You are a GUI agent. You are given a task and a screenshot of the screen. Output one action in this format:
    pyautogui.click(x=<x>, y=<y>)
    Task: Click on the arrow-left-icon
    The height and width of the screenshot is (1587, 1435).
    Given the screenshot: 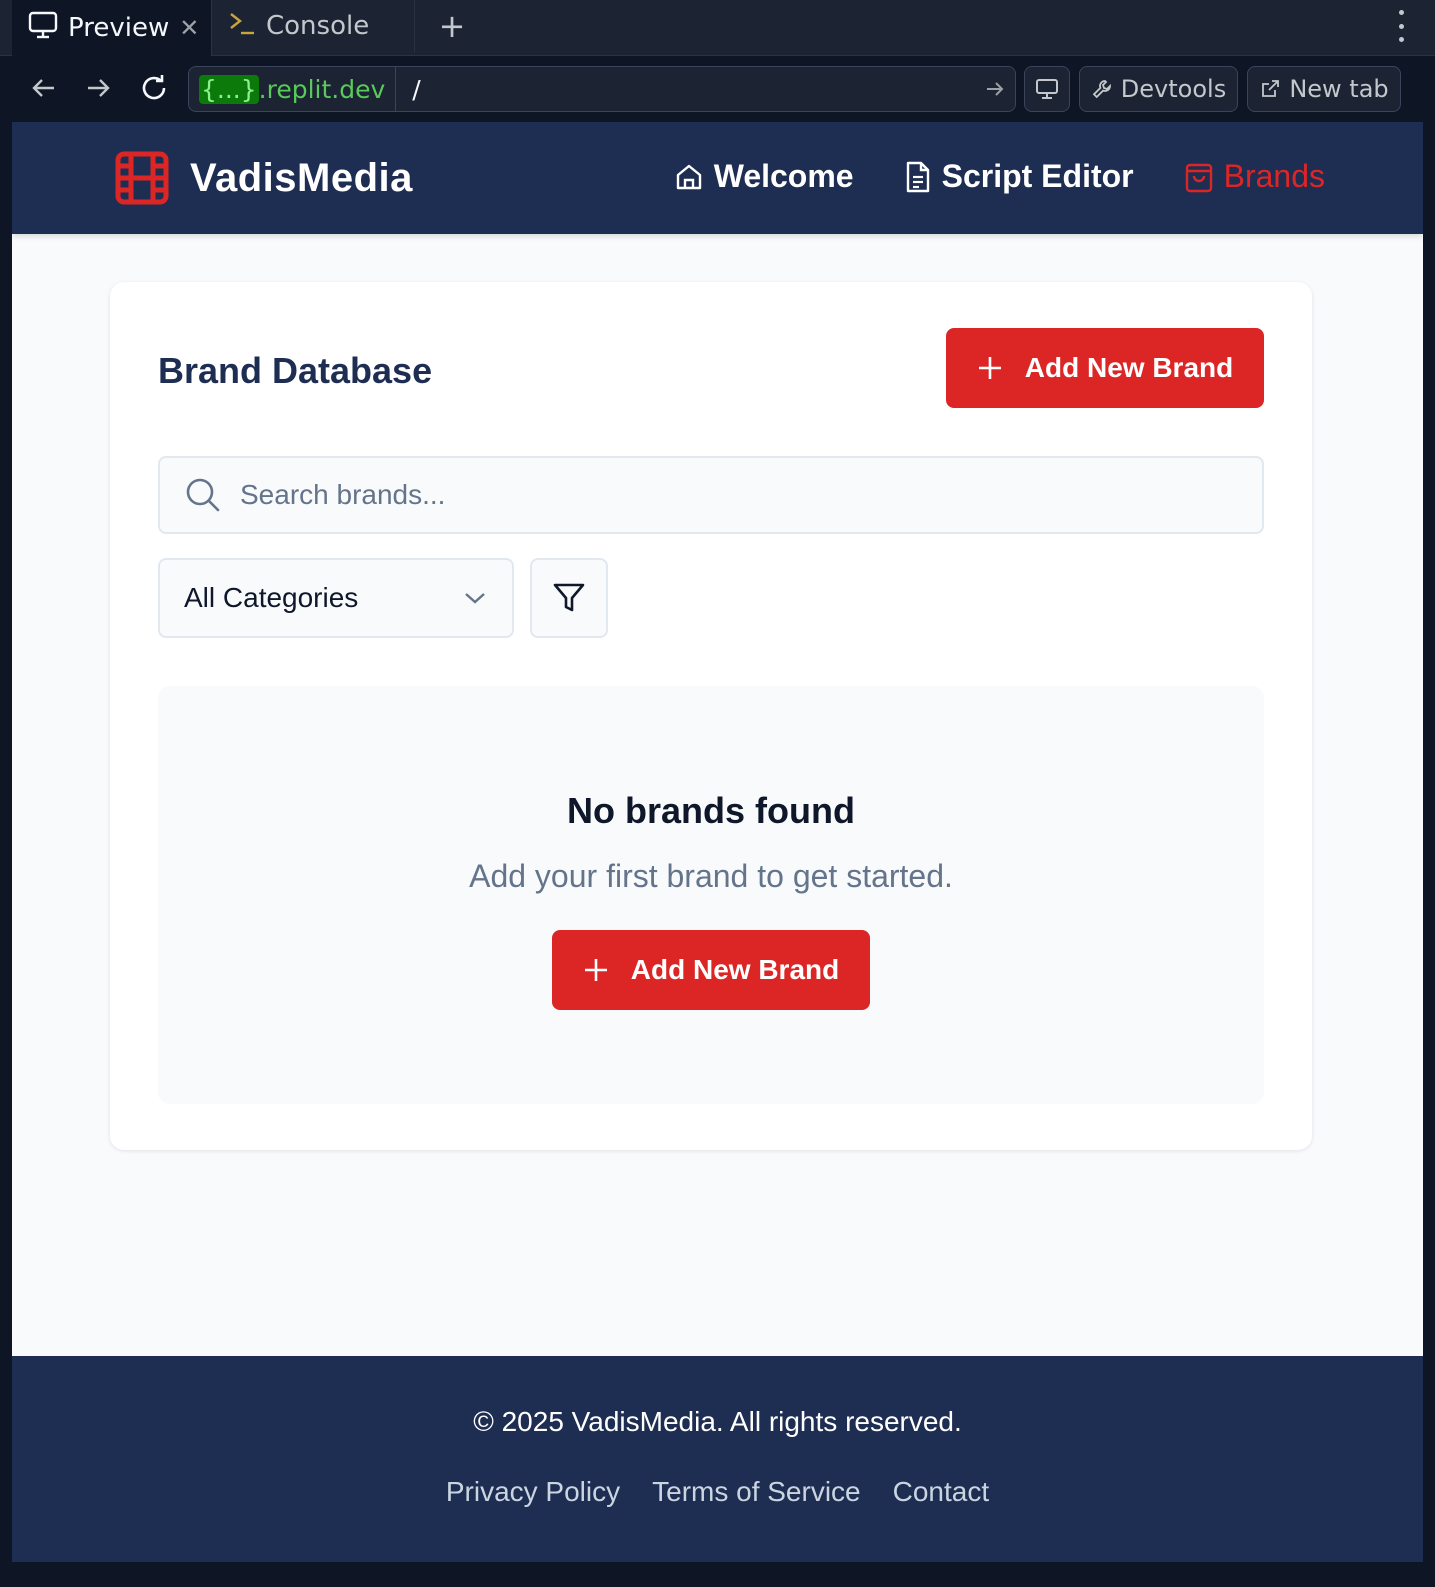 What is the action you would take?
    pyautogui.click(x=43, y=88)
    